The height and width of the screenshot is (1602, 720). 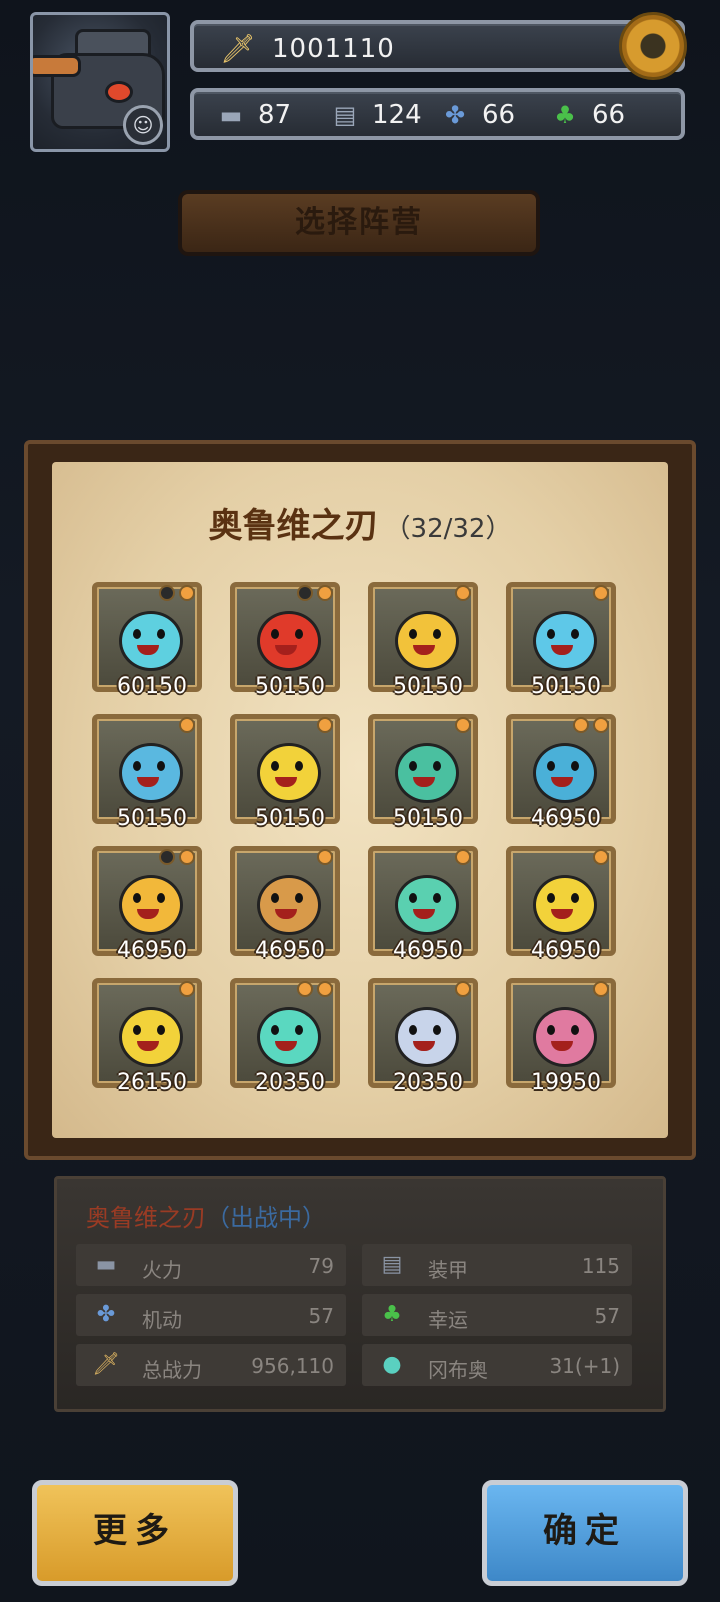 What do you see at coordinates (119, 92) in the screenshot?
I see `tank-eye` at bounding box center [119, 92].